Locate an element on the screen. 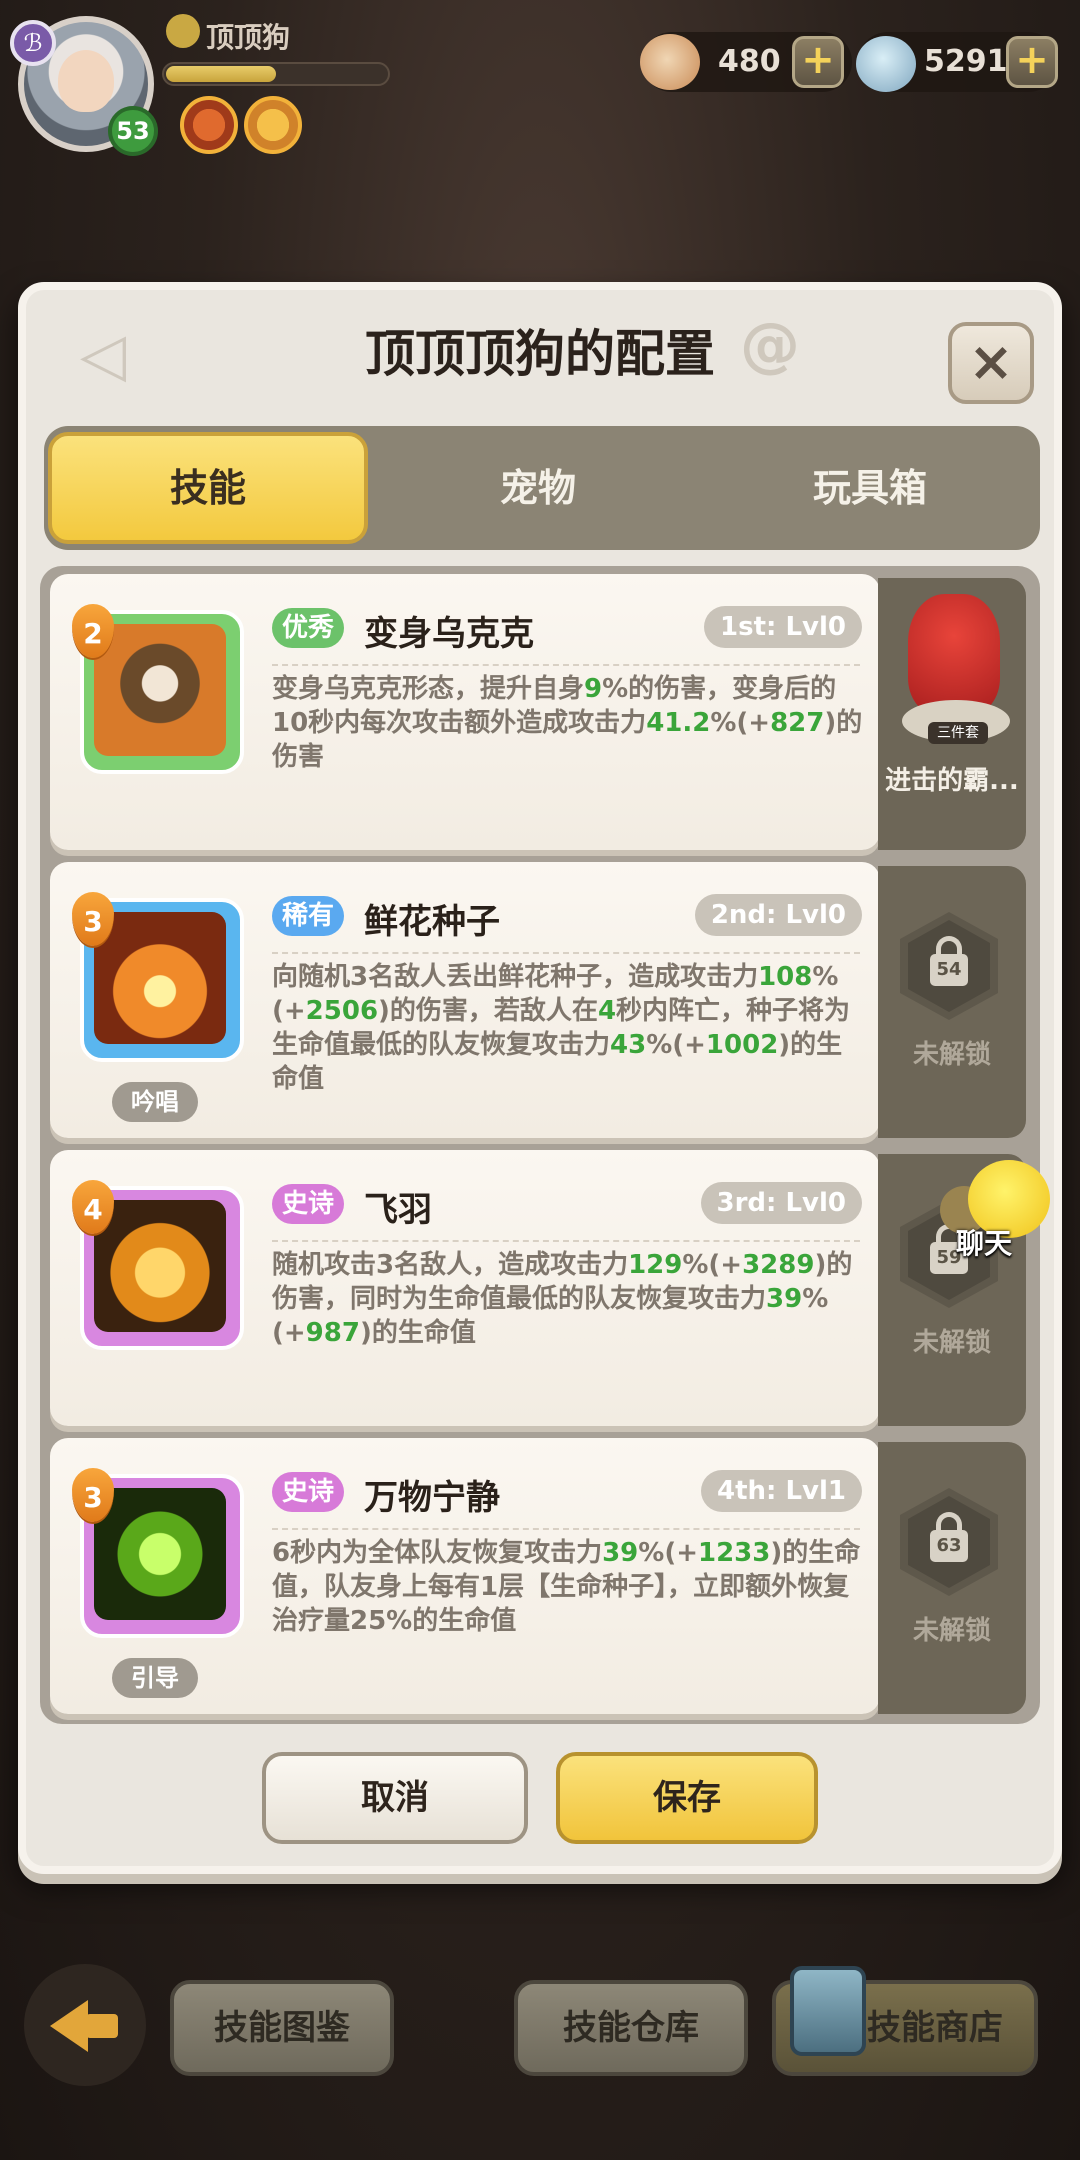 The height and width of the screenshot is (2160, 1080). desc-value: 987 is located at coordinates (332, 1333).